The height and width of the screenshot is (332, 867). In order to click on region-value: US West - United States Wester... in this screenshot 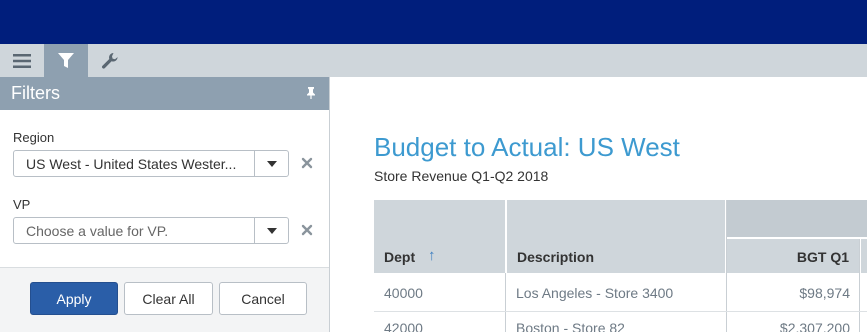, I will do `click(131, 164)`.